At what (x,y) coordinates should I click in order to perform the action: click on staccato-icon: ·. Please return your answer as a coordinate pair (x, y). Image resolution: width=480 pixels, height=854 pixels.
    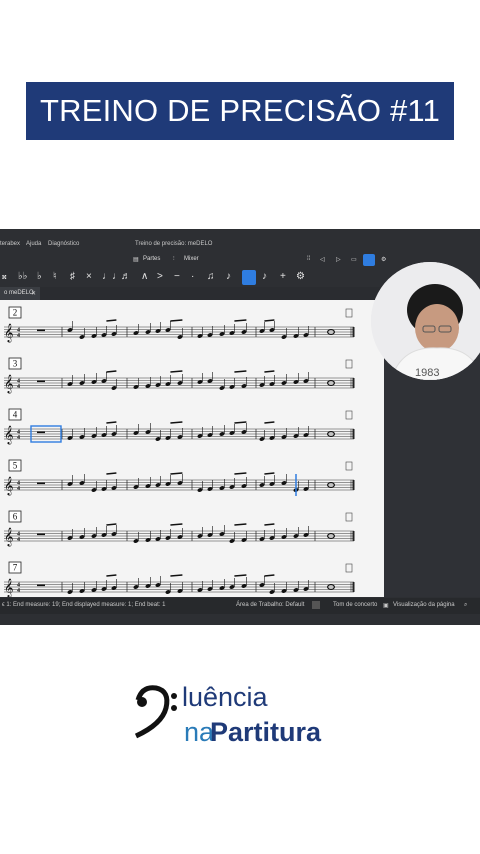
    Looking at the image, I should click on (192, 276).